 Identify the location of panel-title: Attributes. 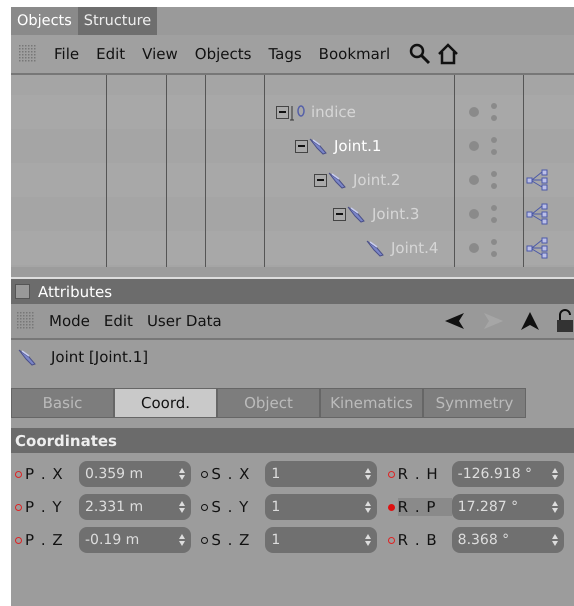
(75, 291).